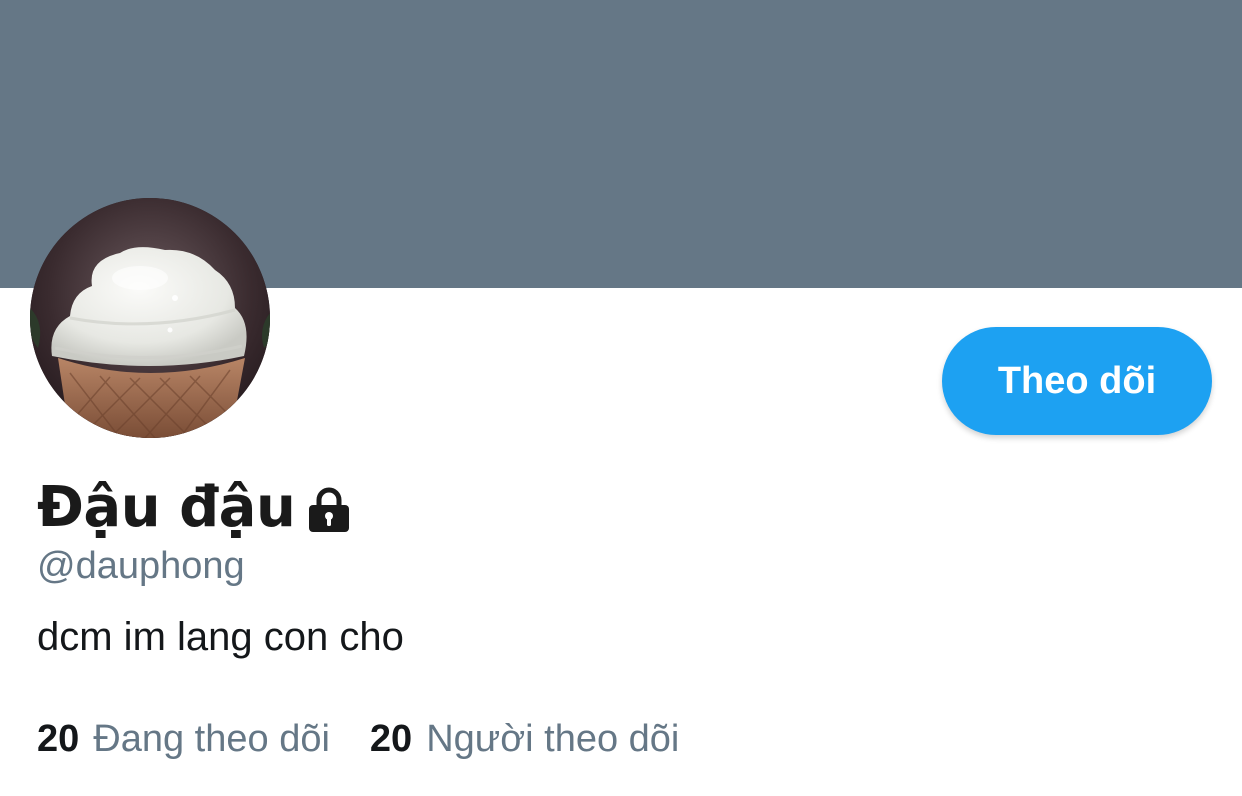  I want to click on followers-count: 20, so click(391, 739).